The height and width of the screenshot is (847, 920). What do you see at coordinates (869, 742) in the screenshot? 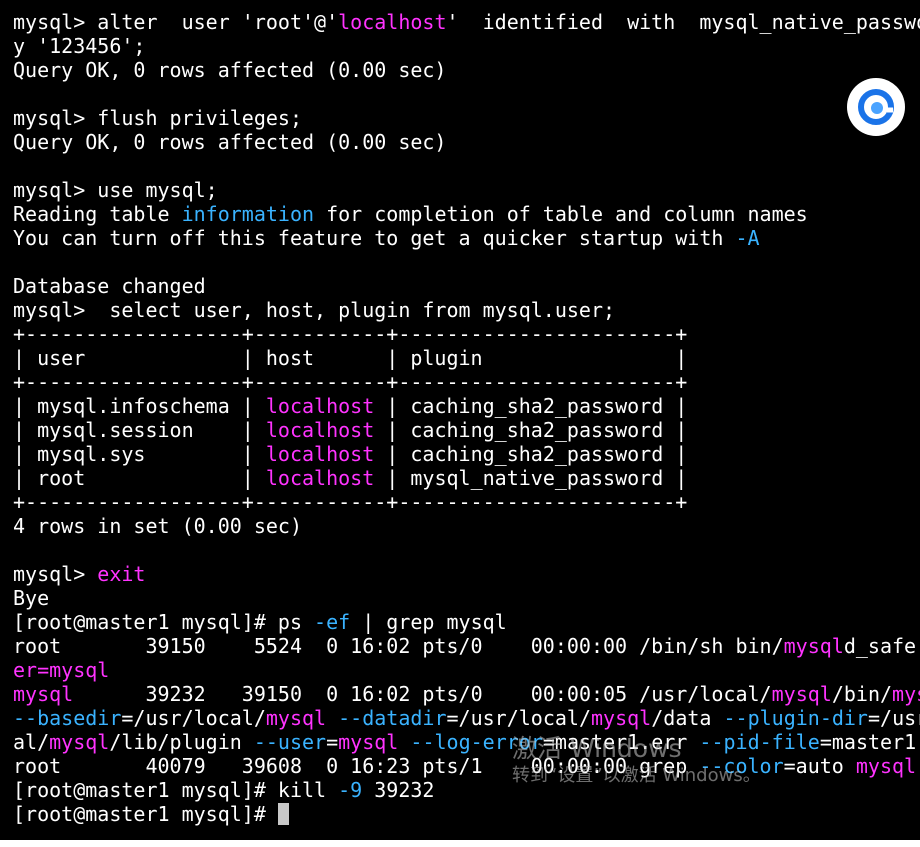
I see `terminal-text-segment: =master1.` at bounding box center [869, 742].